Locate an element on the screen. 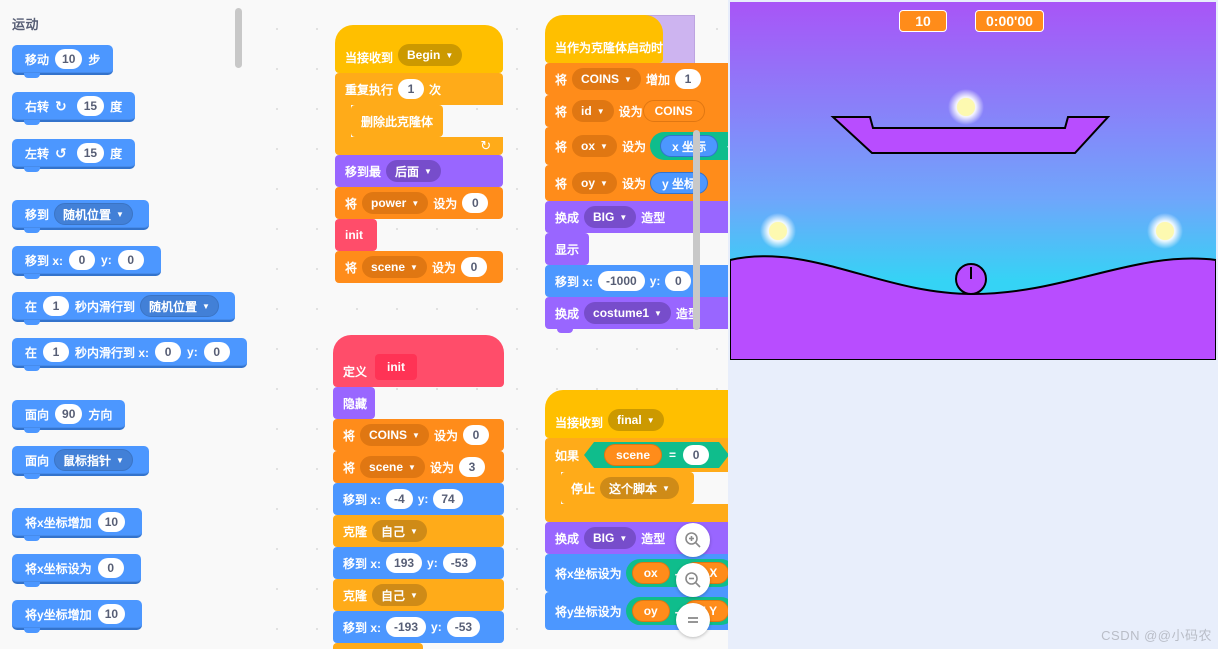  switch-costume1-block: 换成 costume1 ▼ 造型 is located at coordinates (636, 315).